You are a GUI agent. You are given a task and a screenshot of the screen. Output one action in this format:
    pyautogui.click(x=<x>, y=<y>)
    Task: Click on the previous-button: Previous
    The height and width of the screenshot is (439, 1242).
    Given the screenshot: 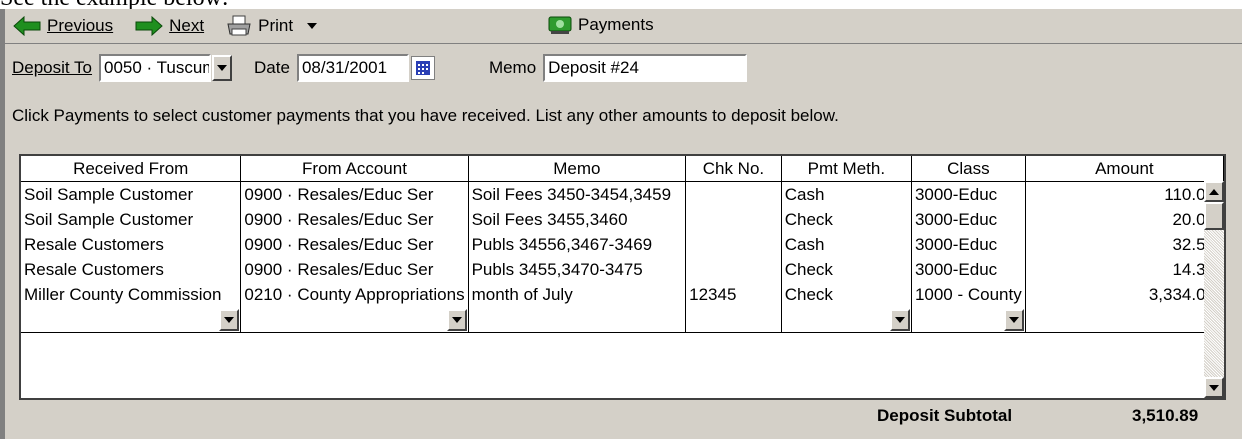 What is the action you would take?
    pyautogui.click(x=63, y=26)
    